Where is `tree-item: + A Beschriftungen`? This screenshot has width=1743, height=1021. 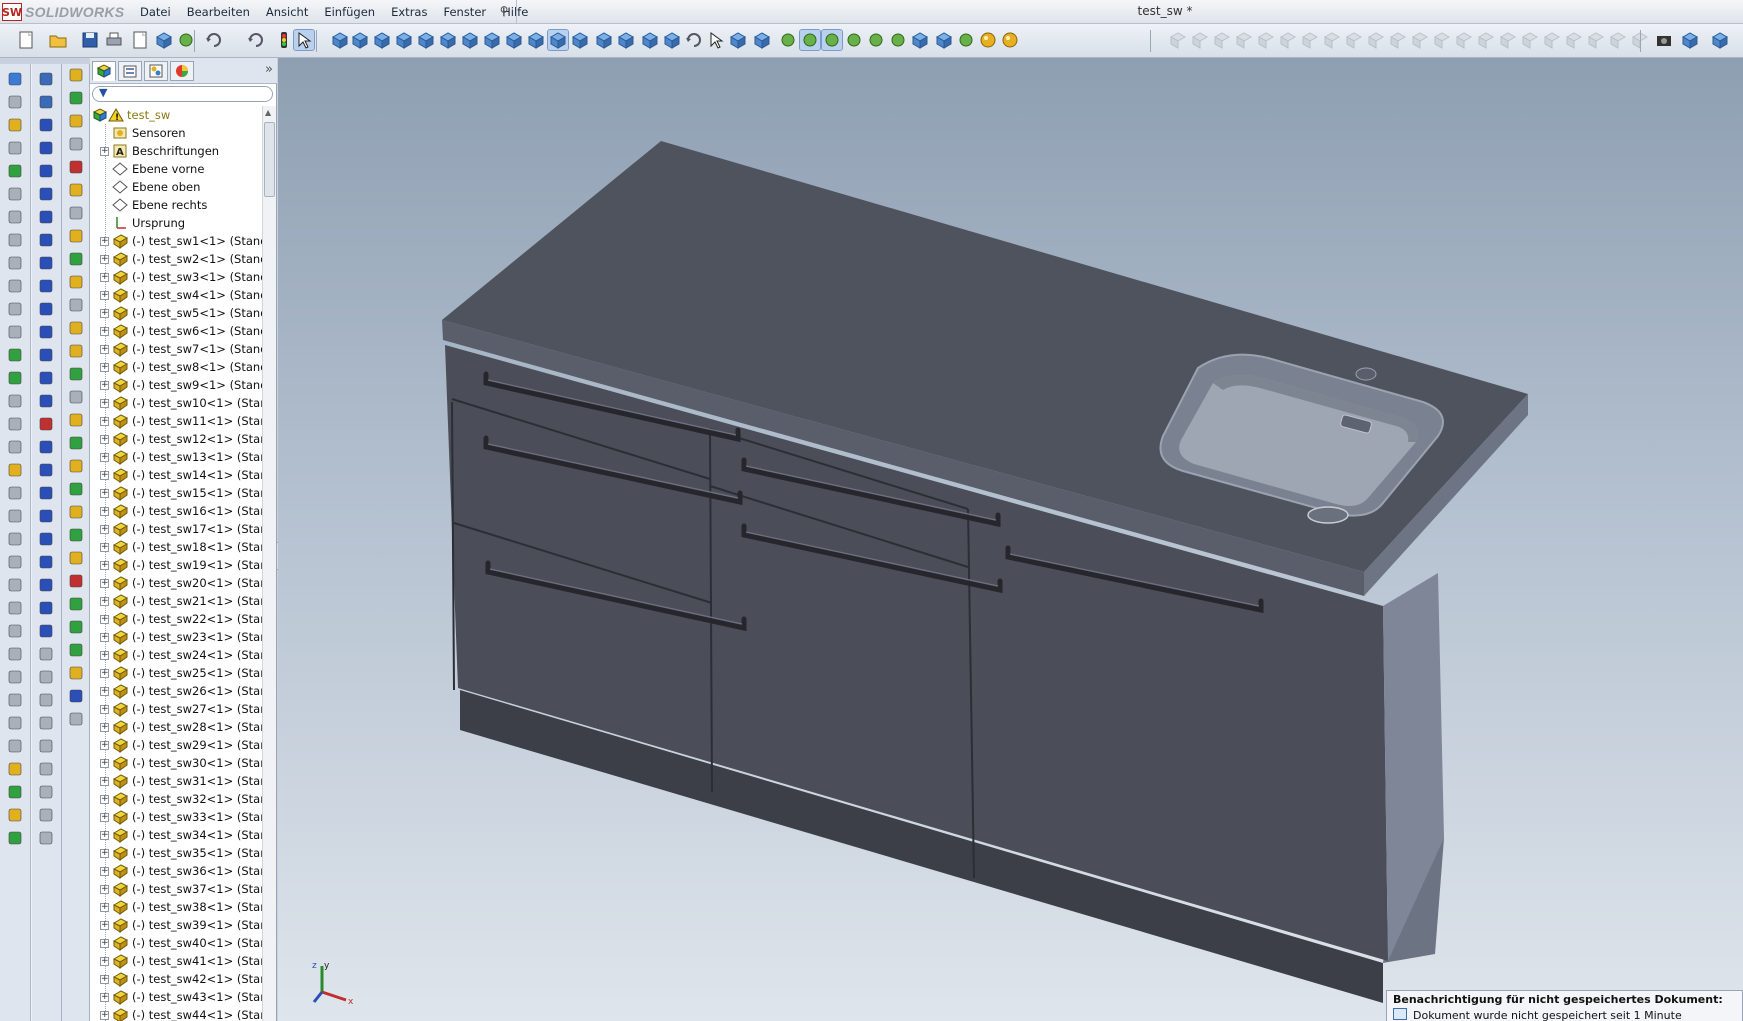 tree-item: + A Beschriftungen is located at coordinates (176, 151).